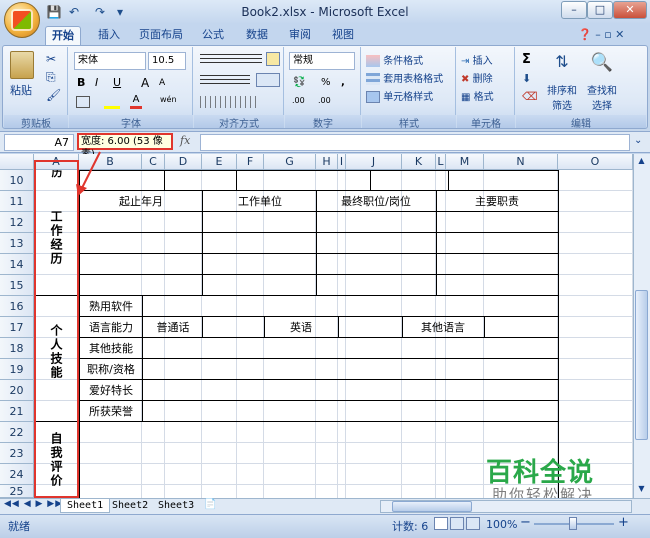  Describe the element at coordinates (324, 100) in the screenshot. I see `decrease-decimal-button: .00` at that location.